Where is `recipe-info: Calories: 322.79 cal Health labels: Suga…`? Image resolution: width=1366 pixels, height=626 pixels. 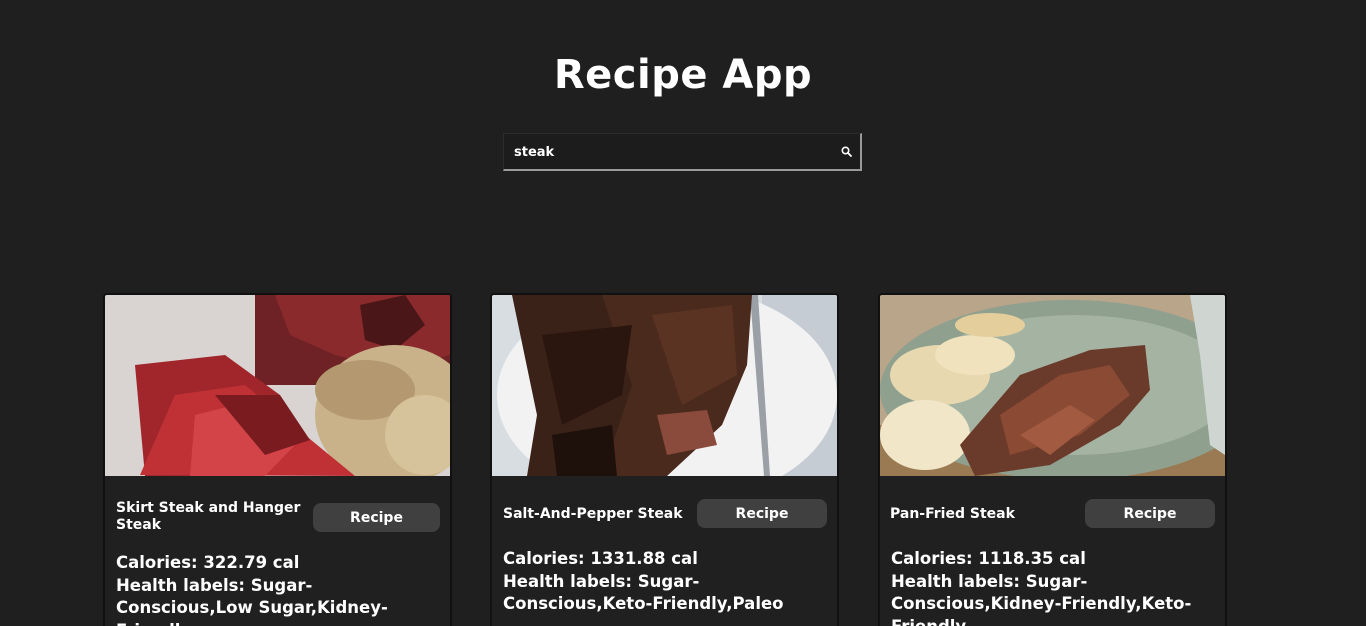
recipe-info: Calories: 322.79 cal Health labels: Suga… is located at coordinates (281, 589).